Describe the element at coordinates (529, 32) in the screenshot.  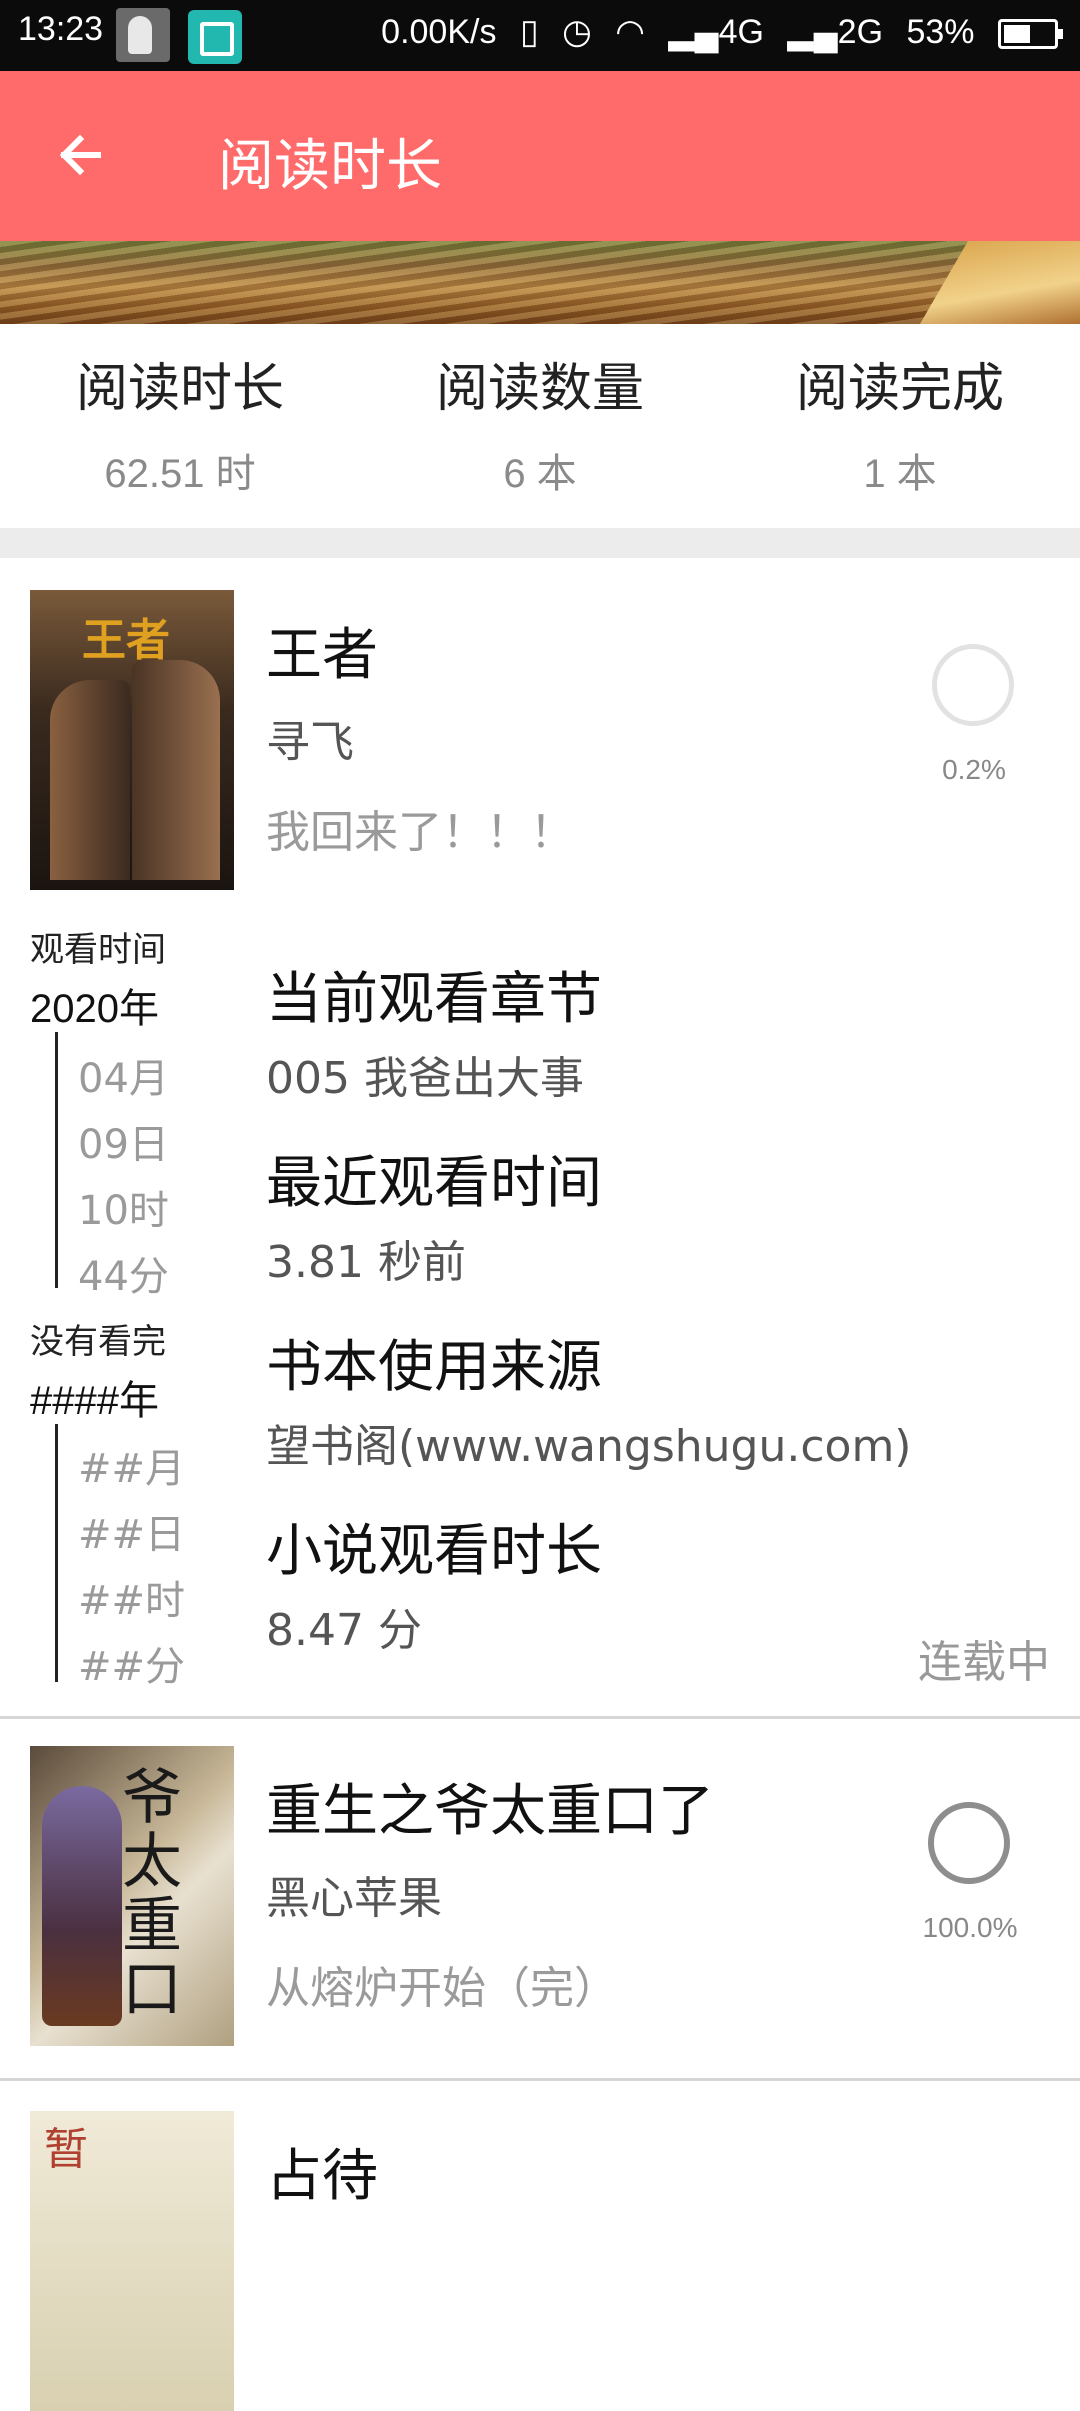
I see `vibrate-icon: ▯` at that location.